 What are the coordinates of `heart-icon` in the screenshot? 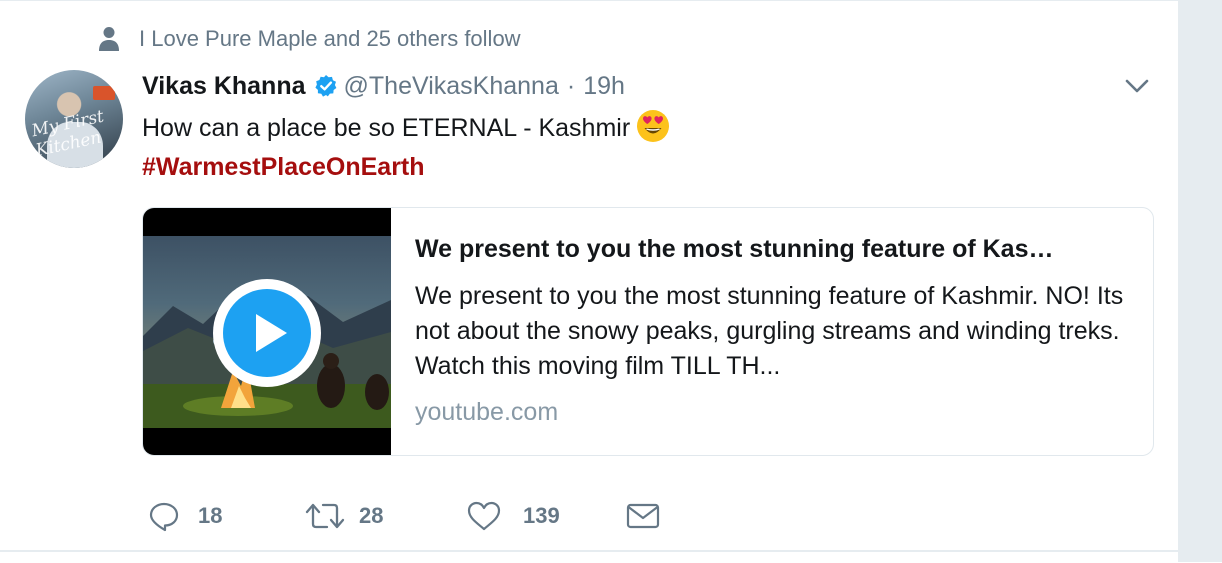 It's located at (484, 516).